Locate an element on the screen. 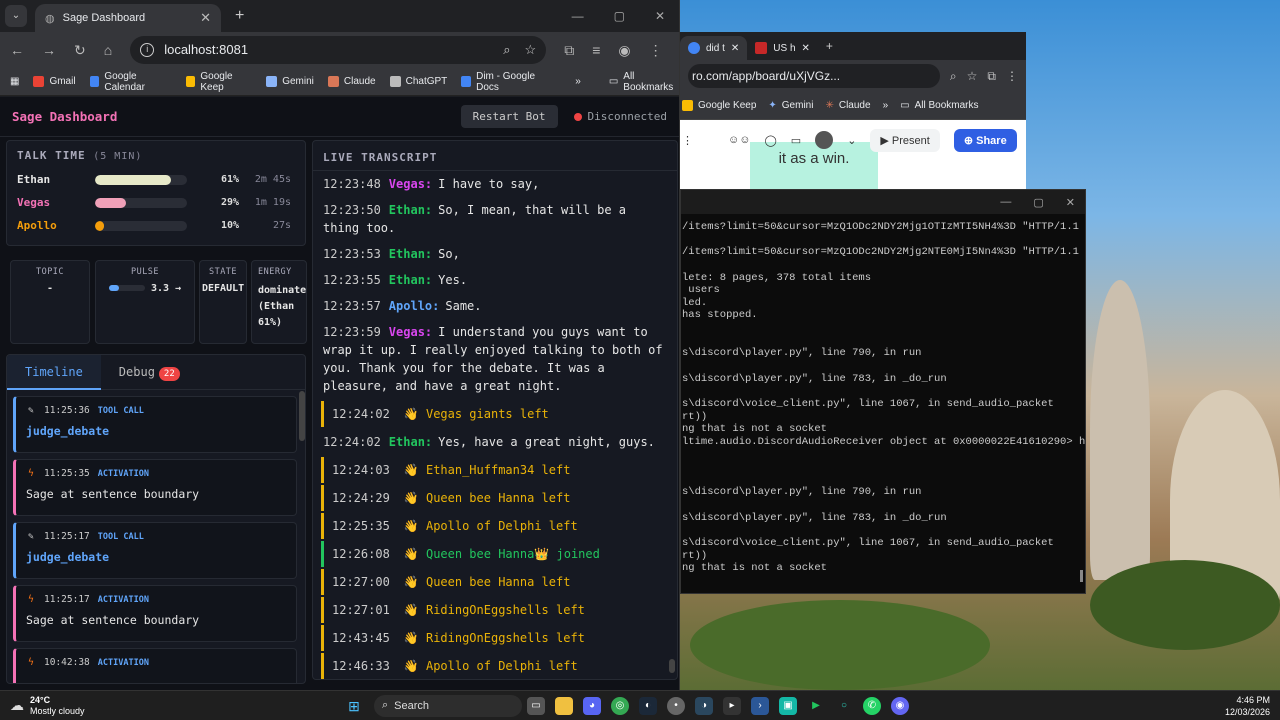  transcript-join-event: 12:26:08 👋 Queen bee Hanna👑 joined is located at coordinates (499, 554).